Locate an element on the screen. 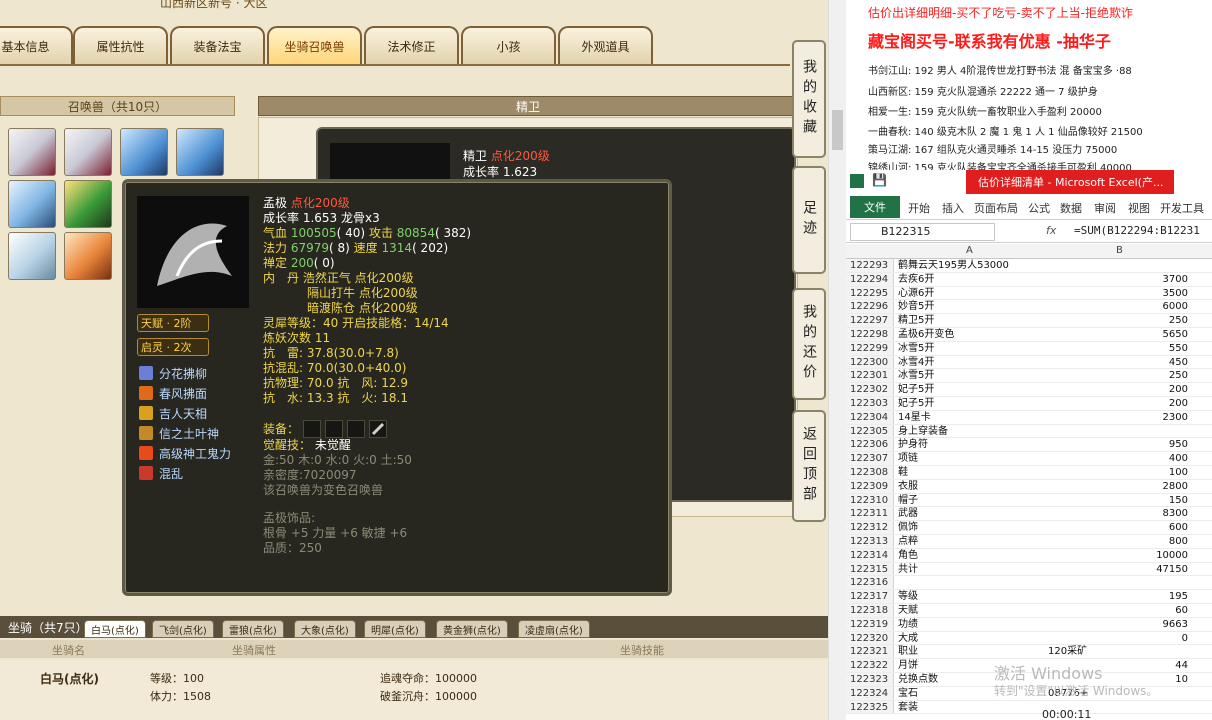  cell-b: 950 is located at coordinates (1118, 445).